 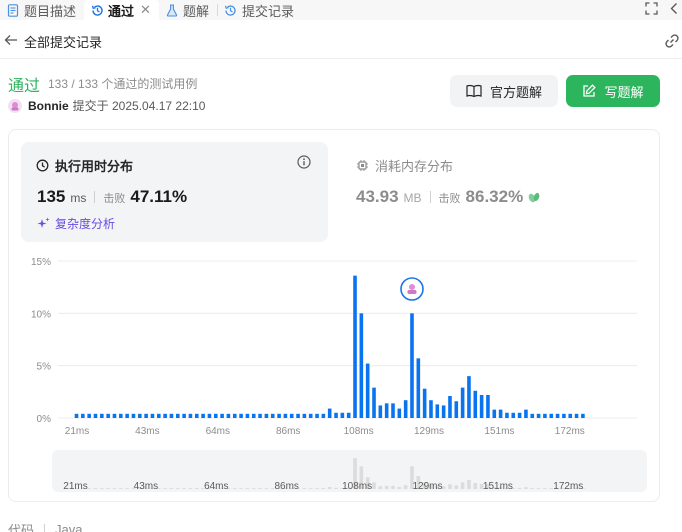 What do you see at coordinates (494, 196) in the screenshot?
I see `memory-beat-value: 86.32%` at bounding box center [494, 196].